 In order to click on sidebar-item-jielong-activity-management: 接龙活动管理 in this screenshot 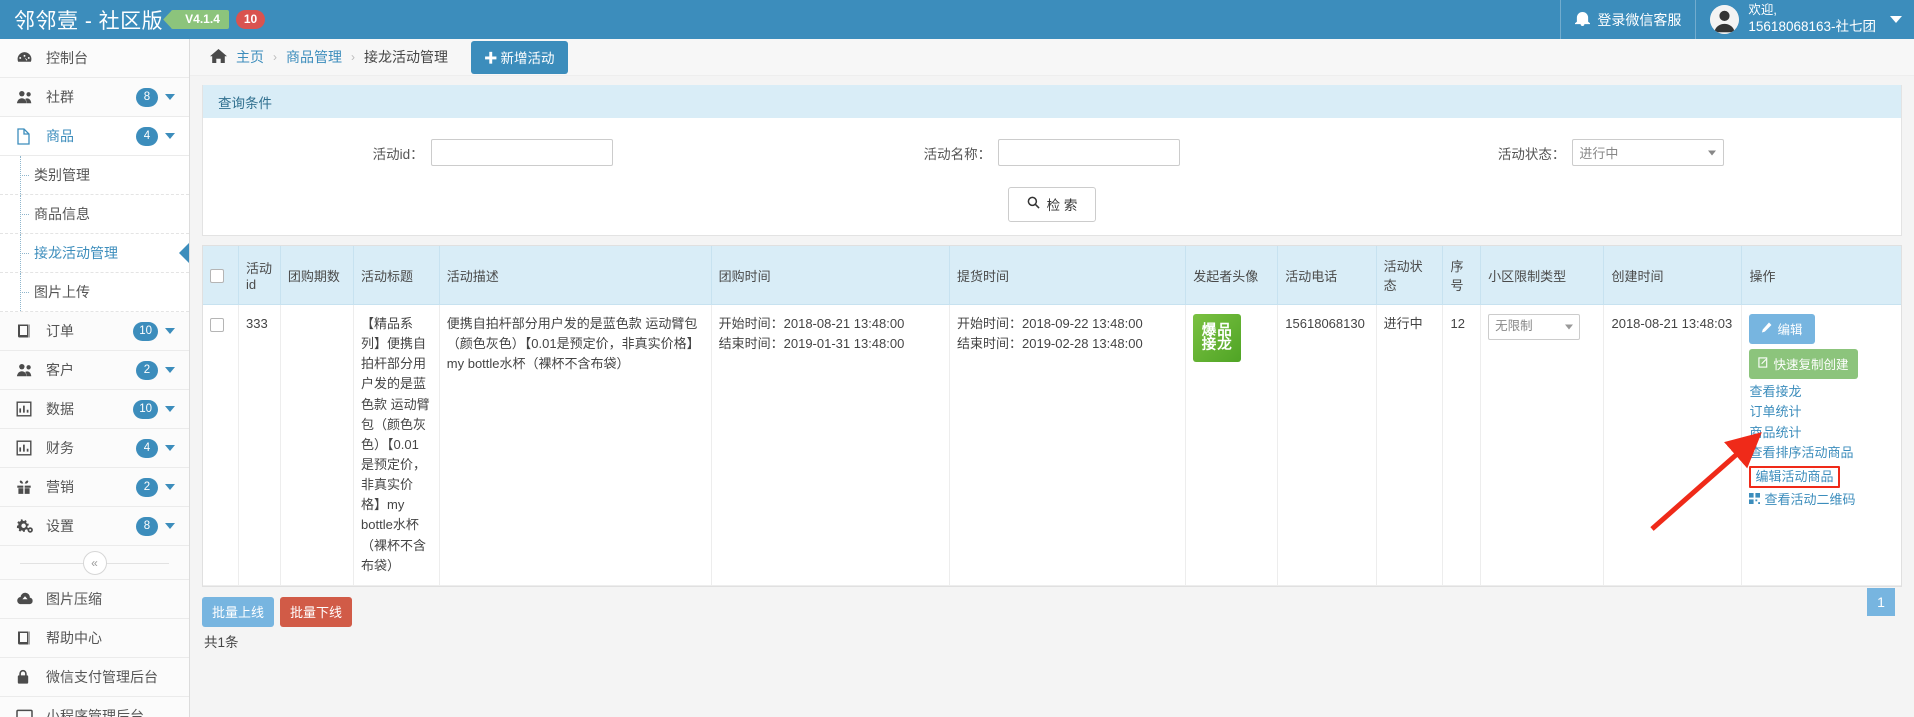, I will do `click(94, 253)`.